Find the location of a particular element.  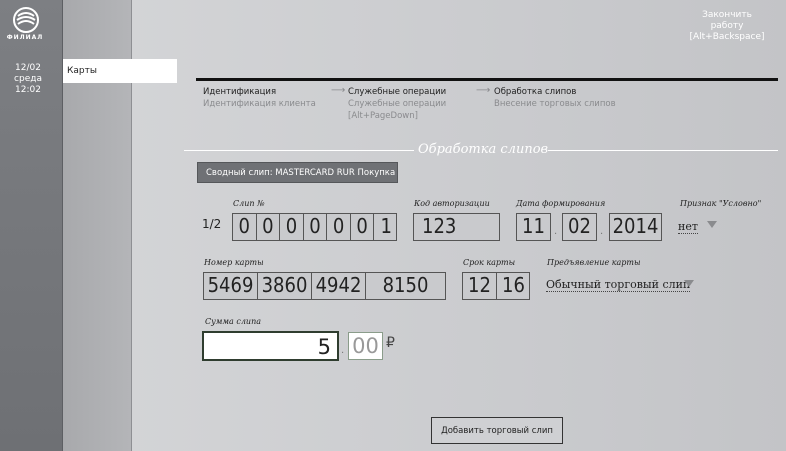

auth-code-value: 123 is located at coordinates (439, 226).